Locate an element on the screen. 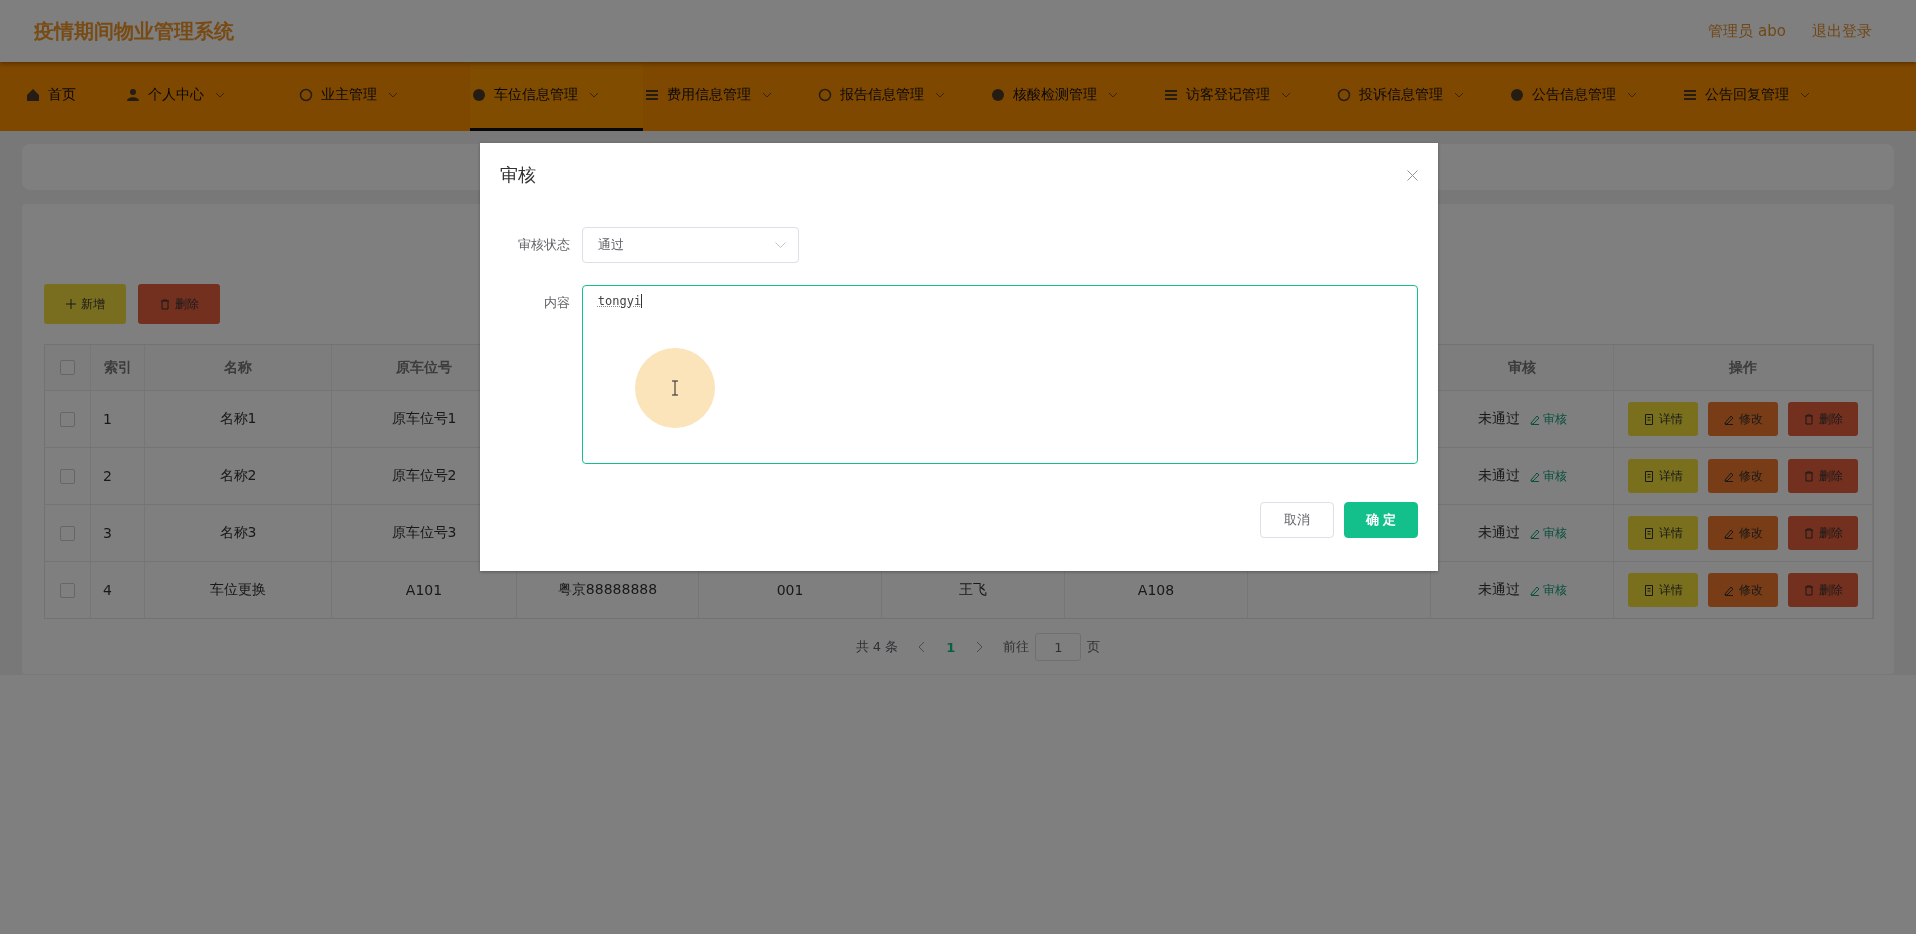 The width and height of the screenshot is (1916, 934). table-cell: 名称2 is located at coordinates (238, 476).